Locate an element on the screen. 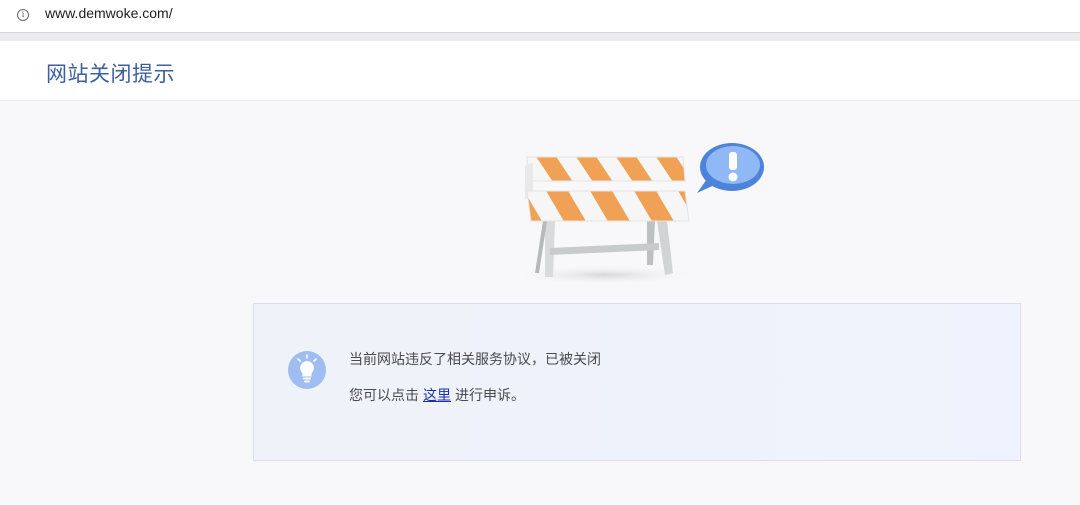 Image resolution: width=1080 pixels, height=505 pixels. lightbulb-icon is located at coordinates (307, 370).